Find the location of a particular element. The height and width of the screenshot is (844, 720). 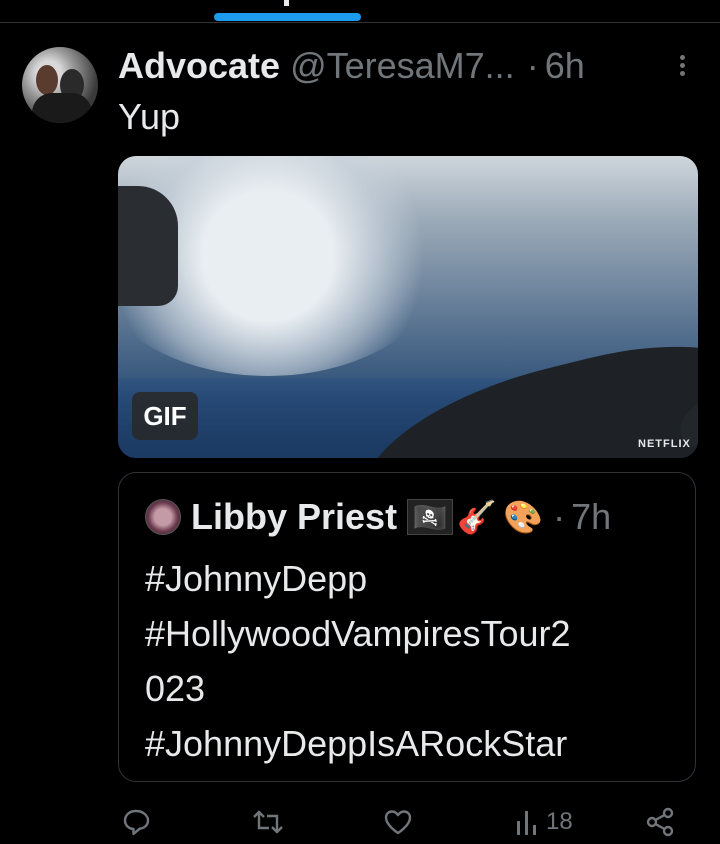

author-name: Advocate is located at coordinates (199, 66).